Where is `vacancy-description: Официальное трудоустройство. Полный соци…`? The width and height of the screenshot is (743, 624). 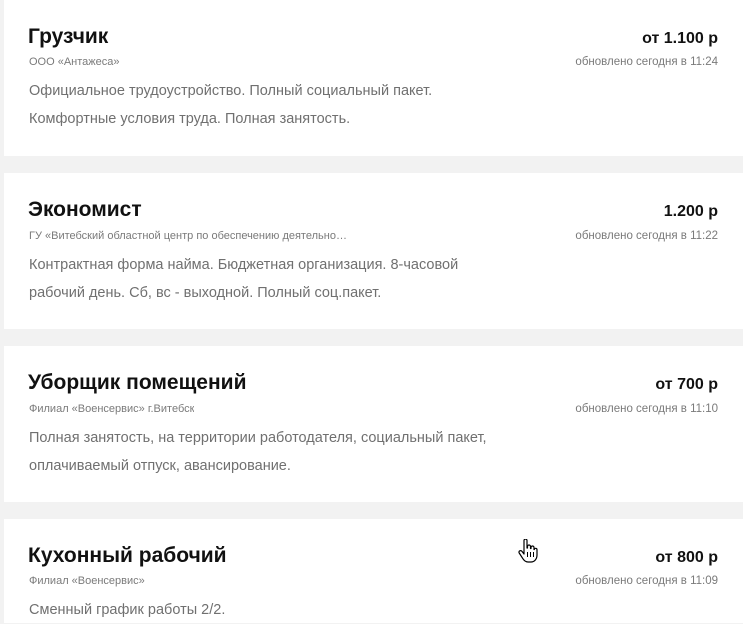
vacancy-description: Официальное трудоустройство. Полный соци… is located at coordinates (231, 105).